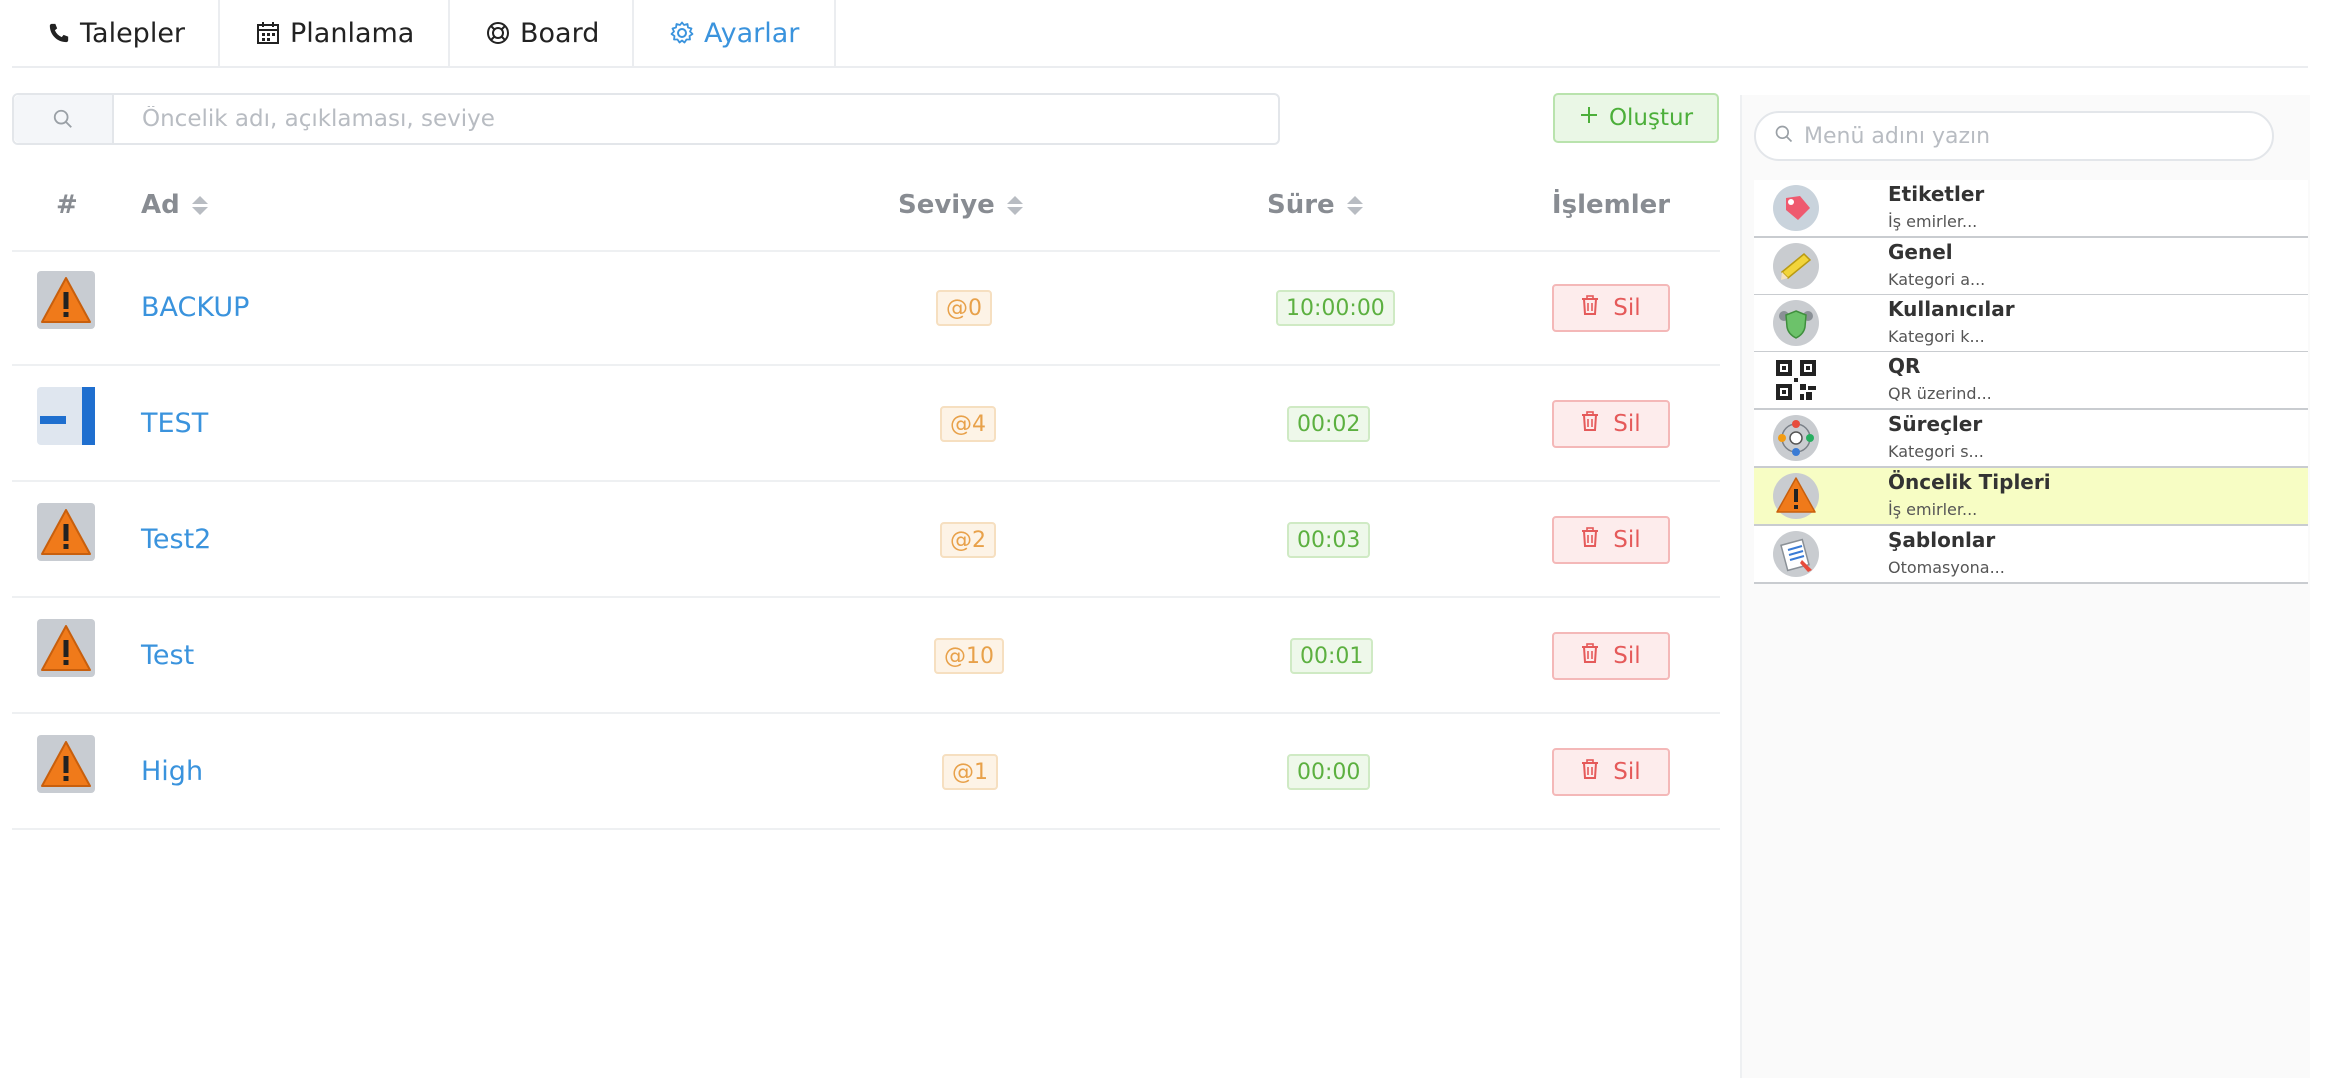 This screenshot has width=2330, height=1078. I want to click on gear-icon, so click(682, 33).